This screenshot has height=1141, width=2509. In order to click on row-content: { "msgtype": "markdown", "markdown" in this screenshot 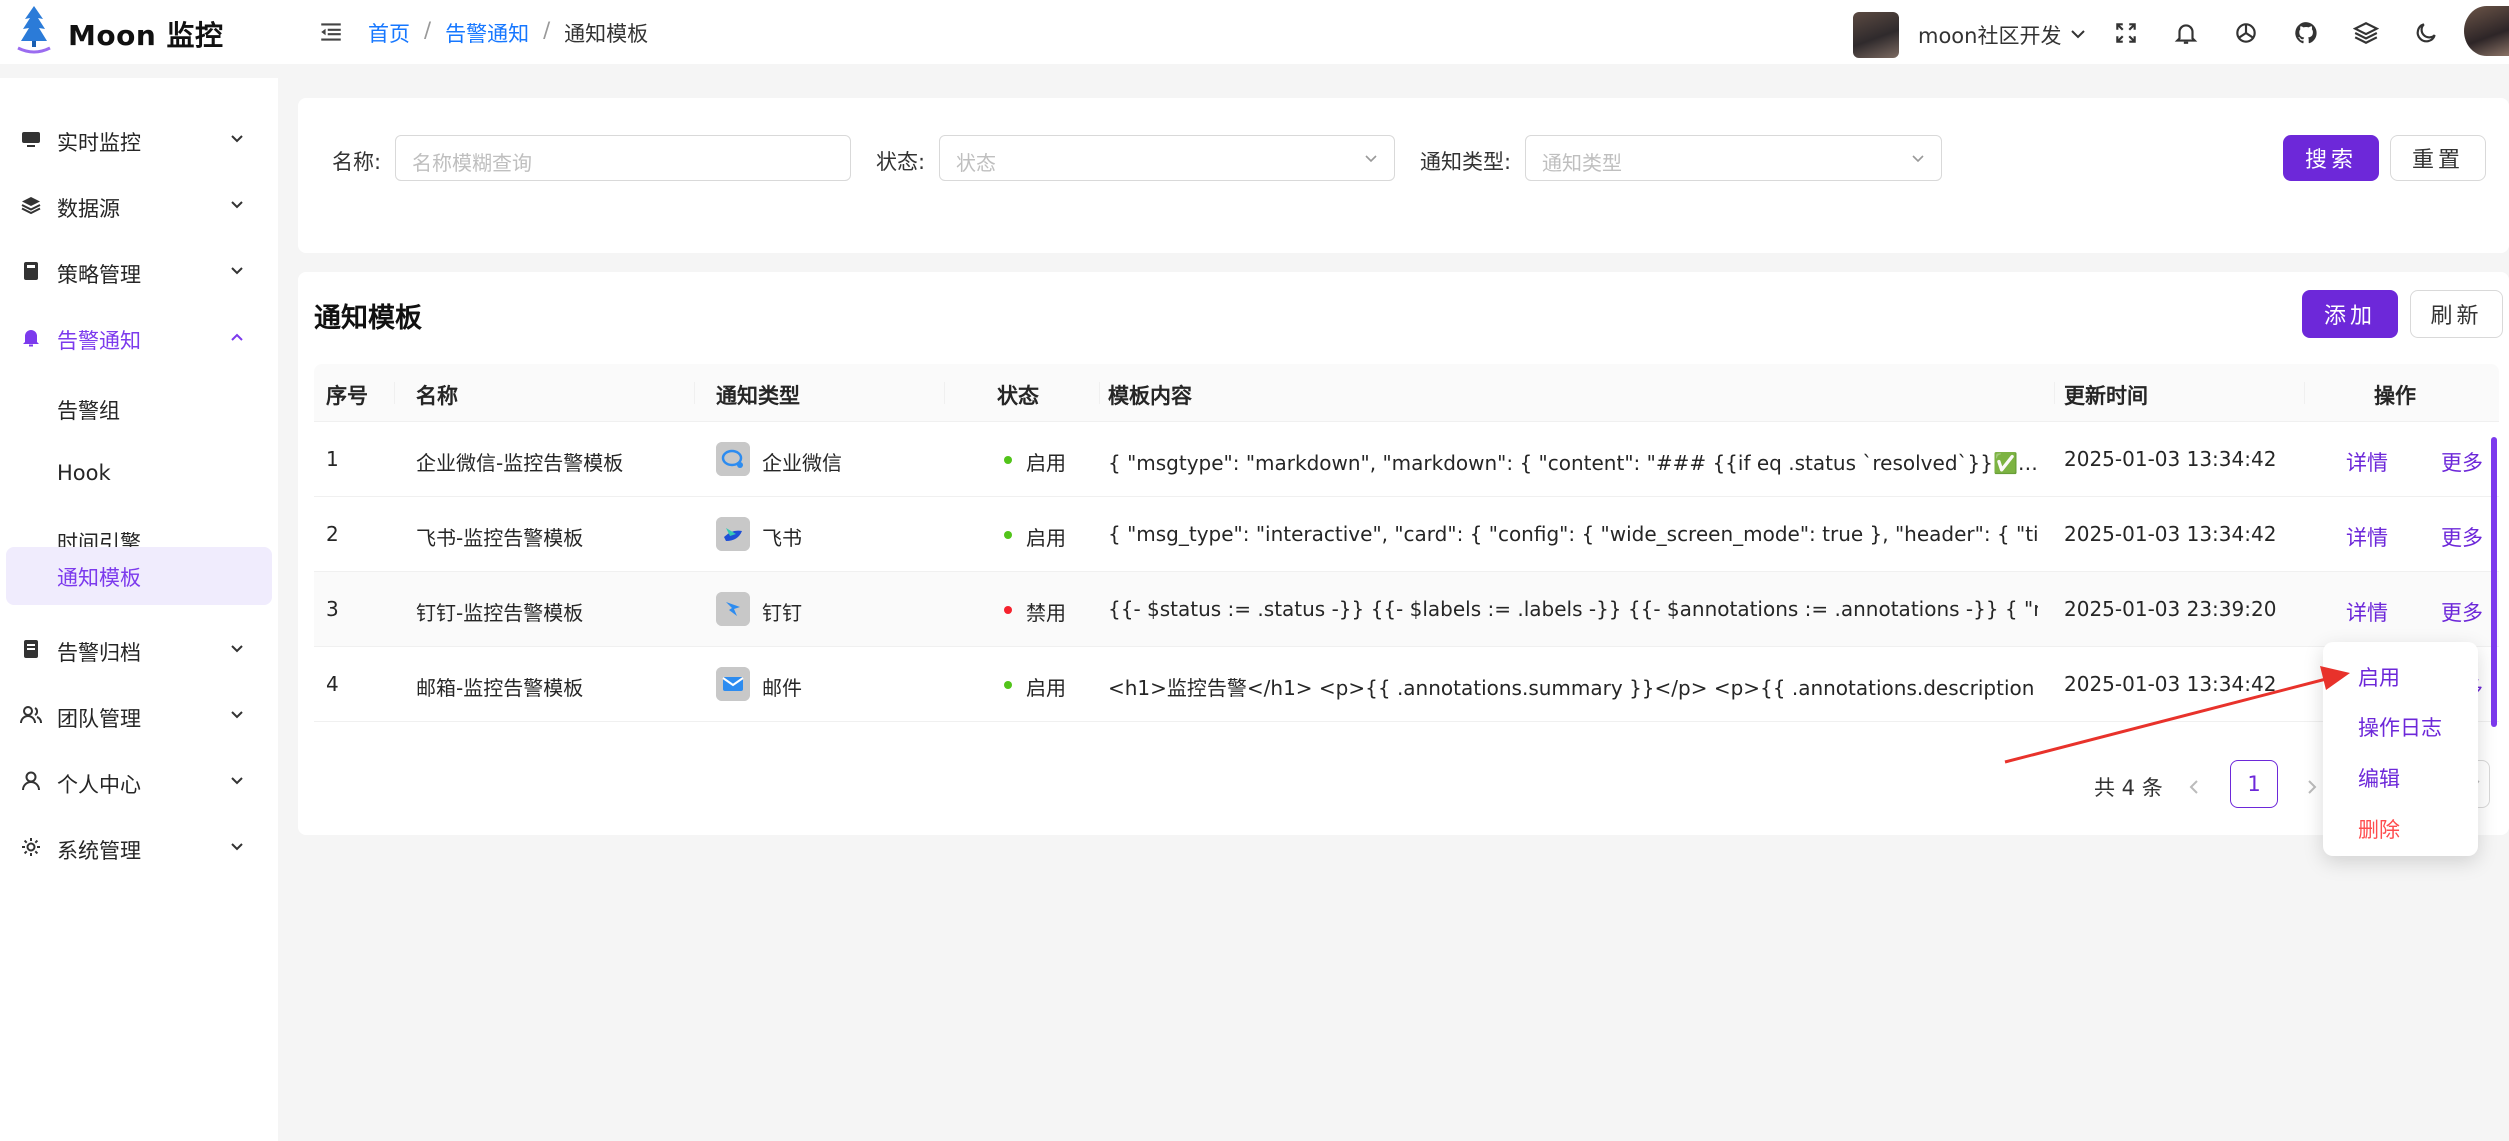, I will do `click(1573, 463)`.